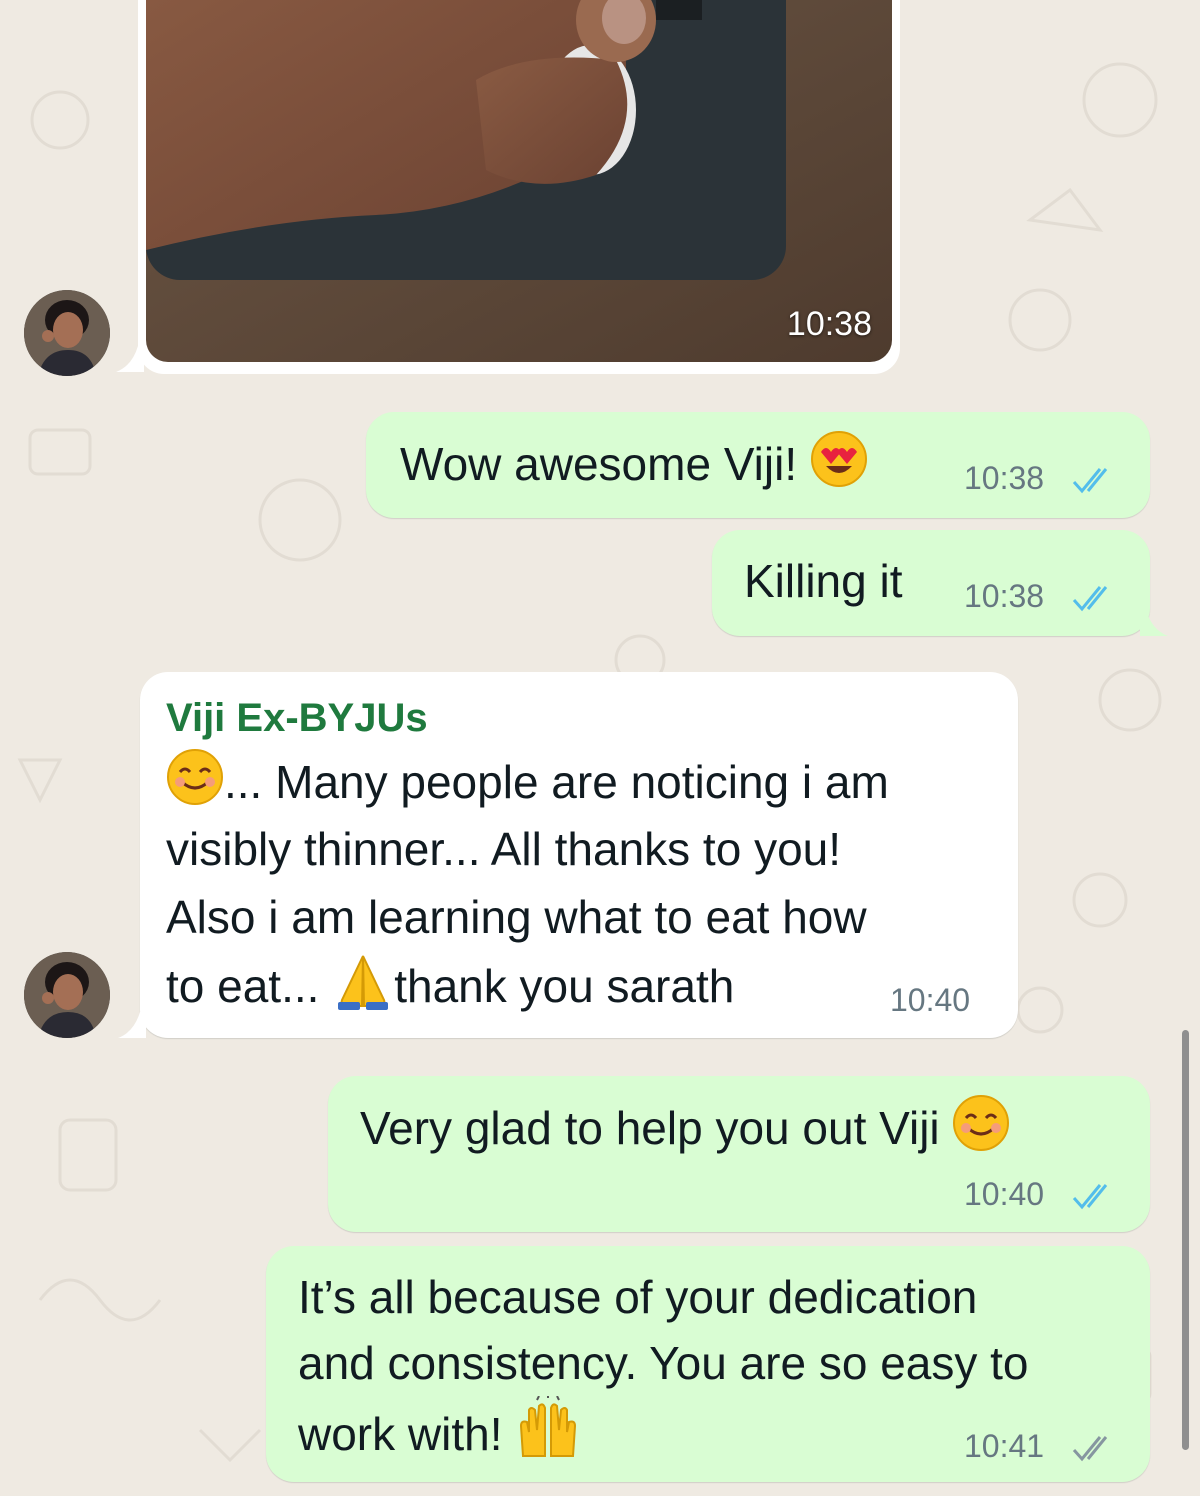 Image resolution: width=1200 pixels, height=1496 pixels. I want to click on outgoing-message-bubble: Killing it 10:38, so click(931, 583).